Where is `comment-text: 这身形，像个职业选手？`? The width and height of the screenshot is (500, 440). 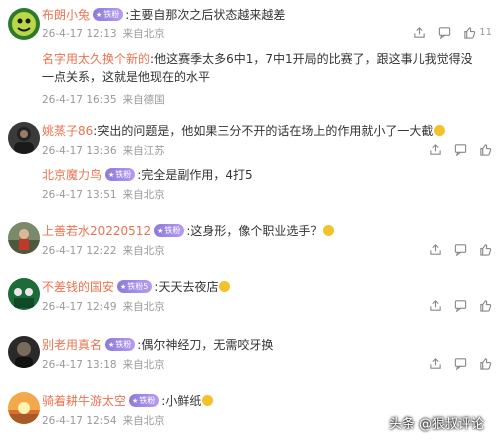
comment-text: 这身形，像个职业选手？ is located at coordinates (256, 231).